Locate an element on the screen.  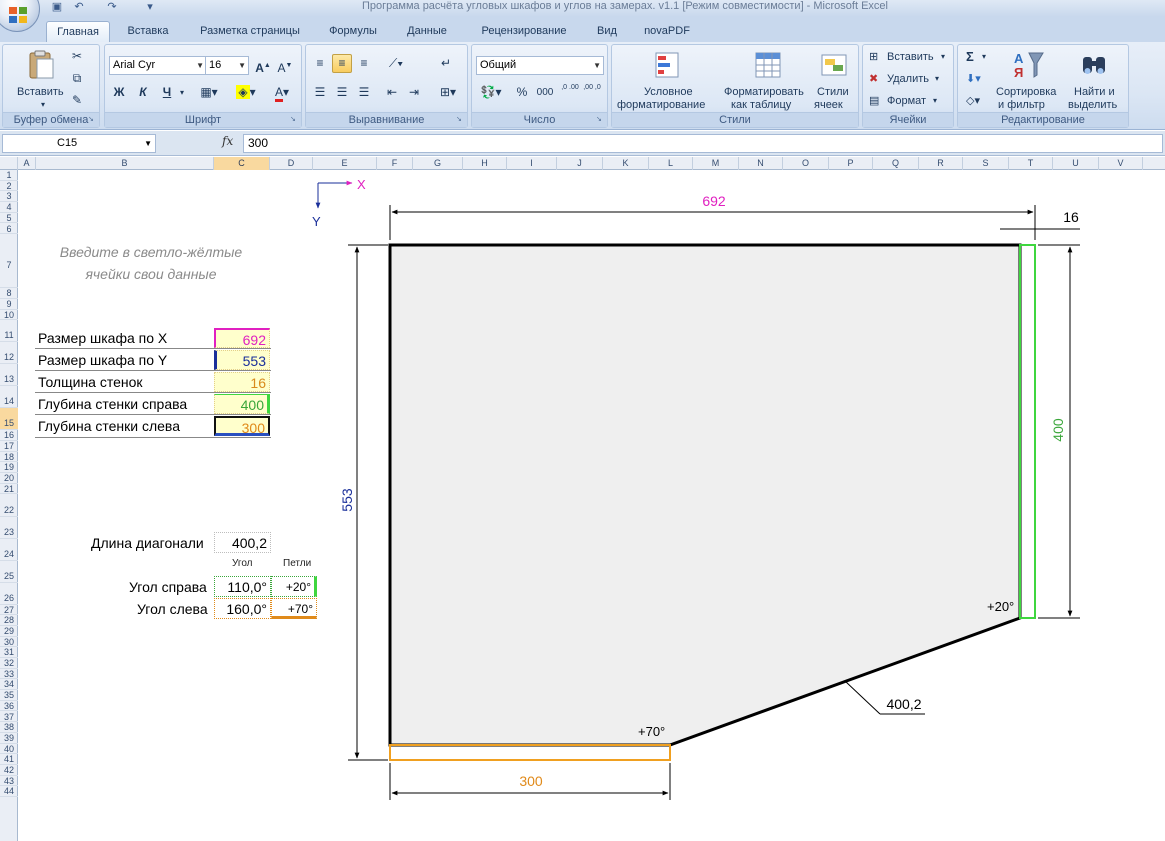
axis-y-label: Y is located at coordinates (316, 221).